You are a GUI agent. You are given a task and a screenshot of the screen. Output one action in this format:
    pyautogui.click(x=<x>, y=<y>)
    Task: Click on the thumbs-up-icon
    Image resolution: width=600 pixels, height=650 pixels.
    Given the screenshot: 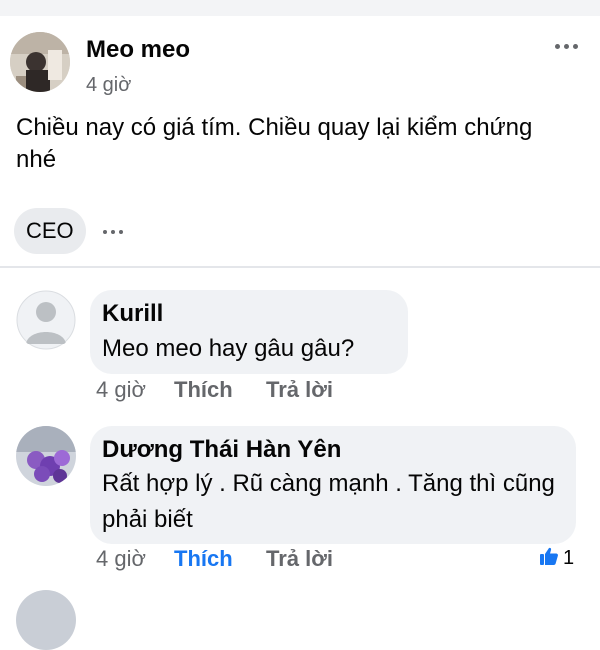 What is the action you would take?
    pyautogui.click(x=549, y=558)
    